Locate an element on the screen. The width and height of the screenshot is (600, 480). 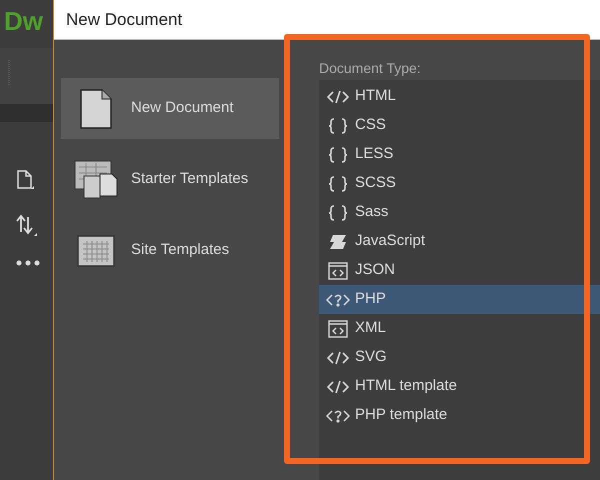
list-item: PHP is located at coordinates (459, 299).